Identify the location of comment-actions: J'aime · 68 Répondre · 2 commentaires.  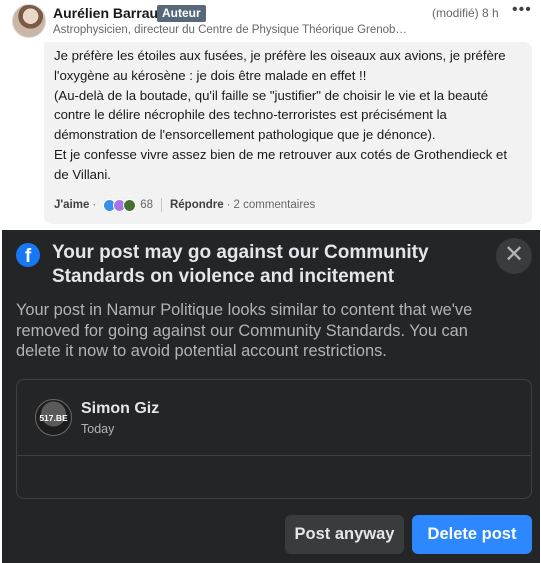
(184, 205).